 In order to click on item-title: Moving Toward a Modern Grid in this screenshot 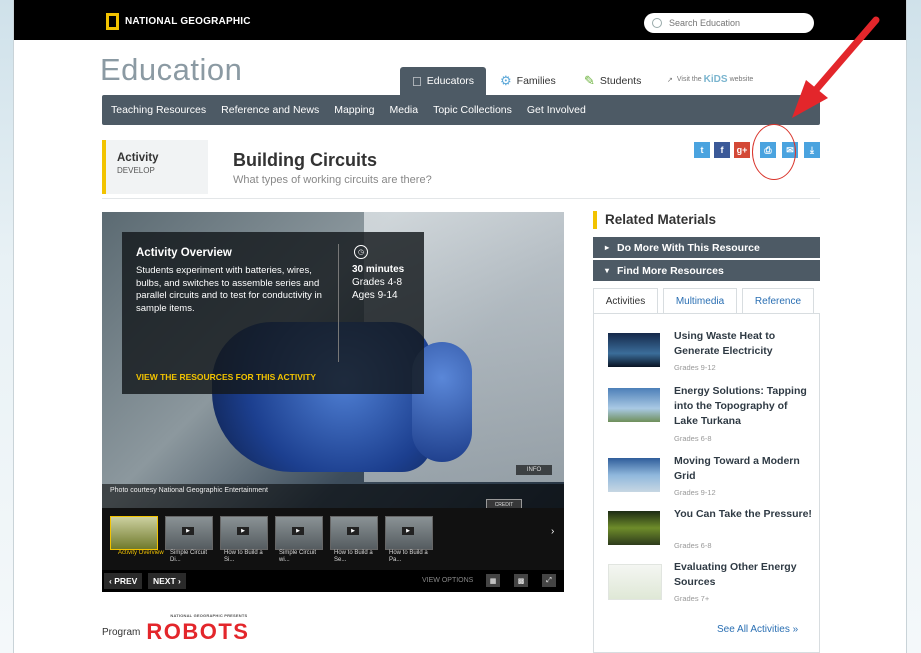, I will do `click(744, 469)`.